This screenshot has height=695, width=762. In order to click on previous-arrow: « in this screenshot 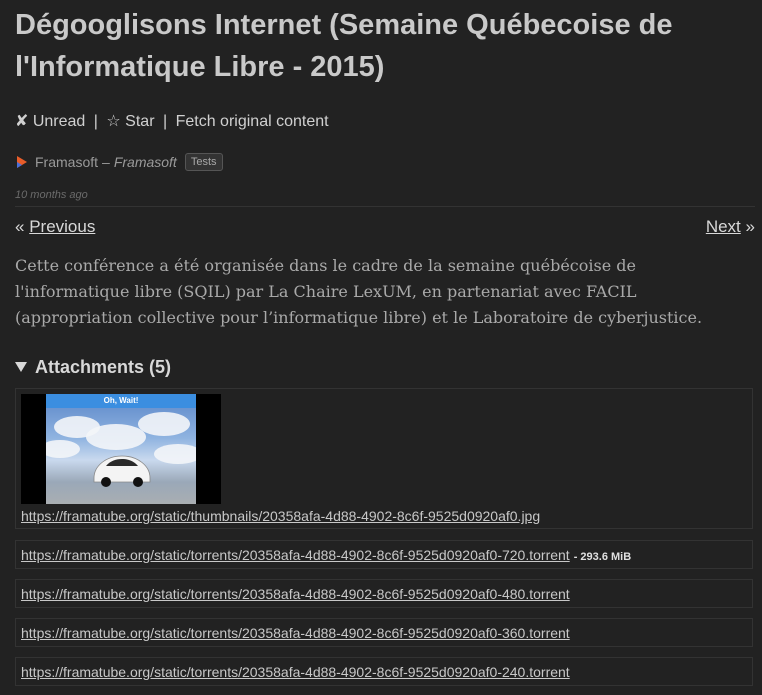, I will do `click(20, 226)`.